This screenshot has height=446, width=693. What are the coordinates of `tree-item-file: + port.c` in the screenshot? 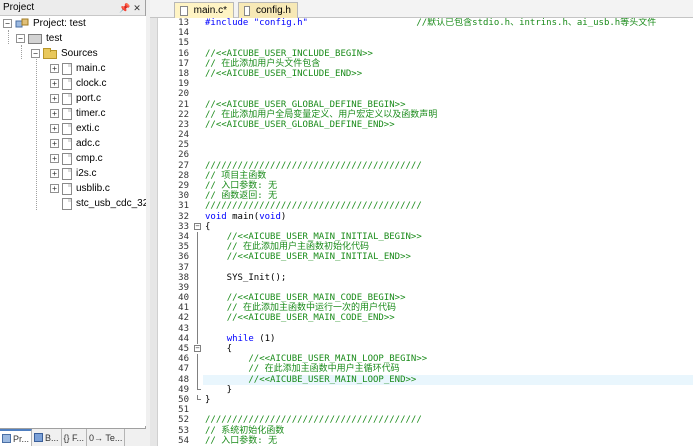 It's located at (75, 98).